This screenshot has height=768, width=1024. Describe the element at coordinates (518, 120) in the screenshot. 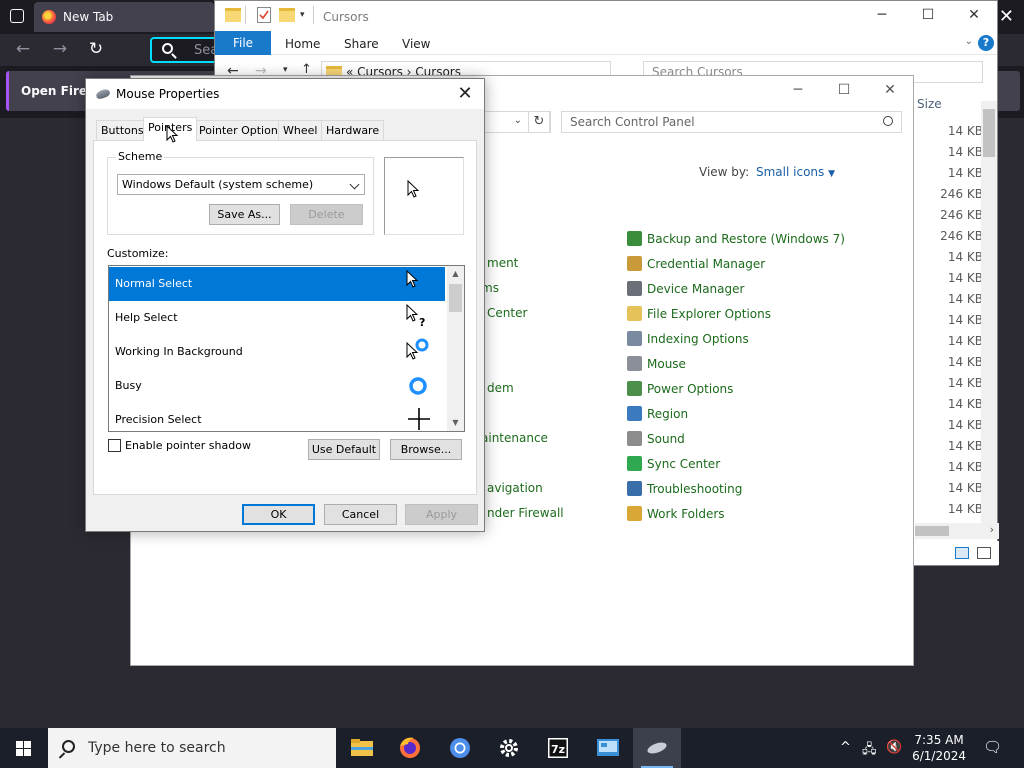

I see `address-dropdown-icon: ⌄` at that location.